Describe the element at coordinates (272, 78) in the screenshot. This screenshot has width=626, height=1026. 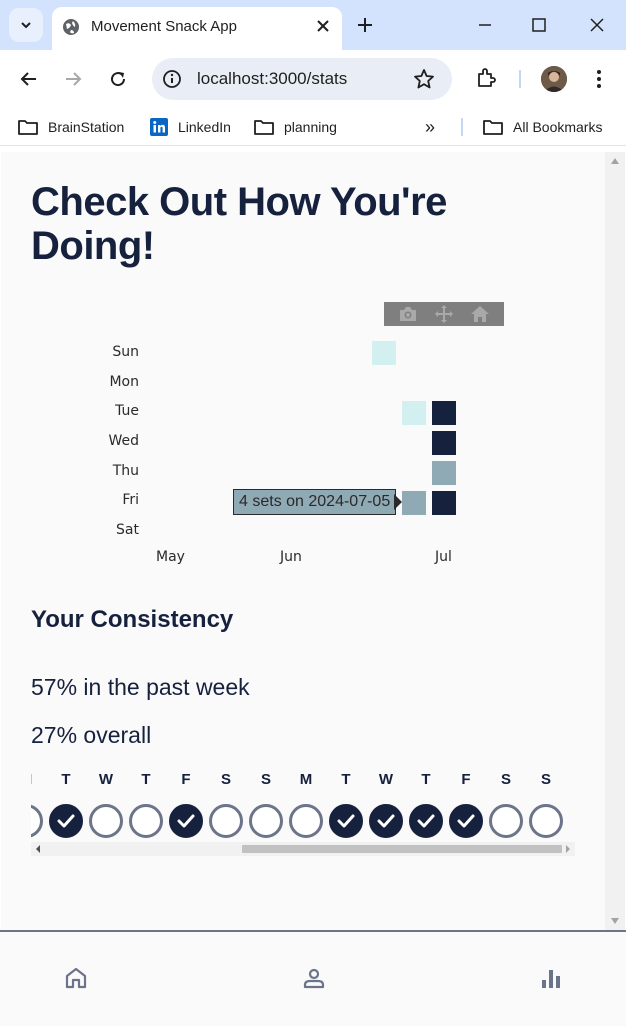
I see `url-text: localhost:3000/stats` at that location.